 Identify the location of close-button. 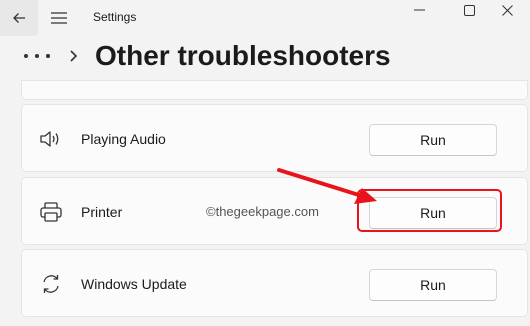
(507, 10).